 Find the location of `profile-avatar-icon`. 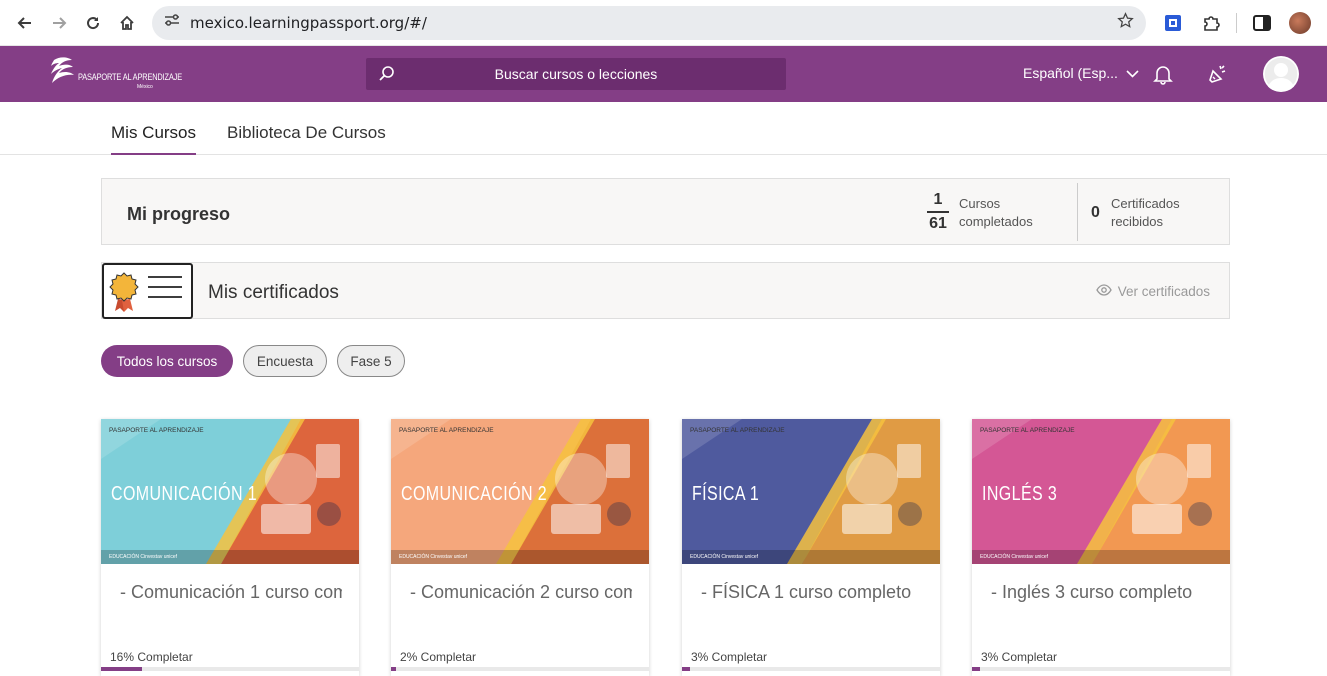

profile-avatar-icon is located at coordinates (1300, 23).